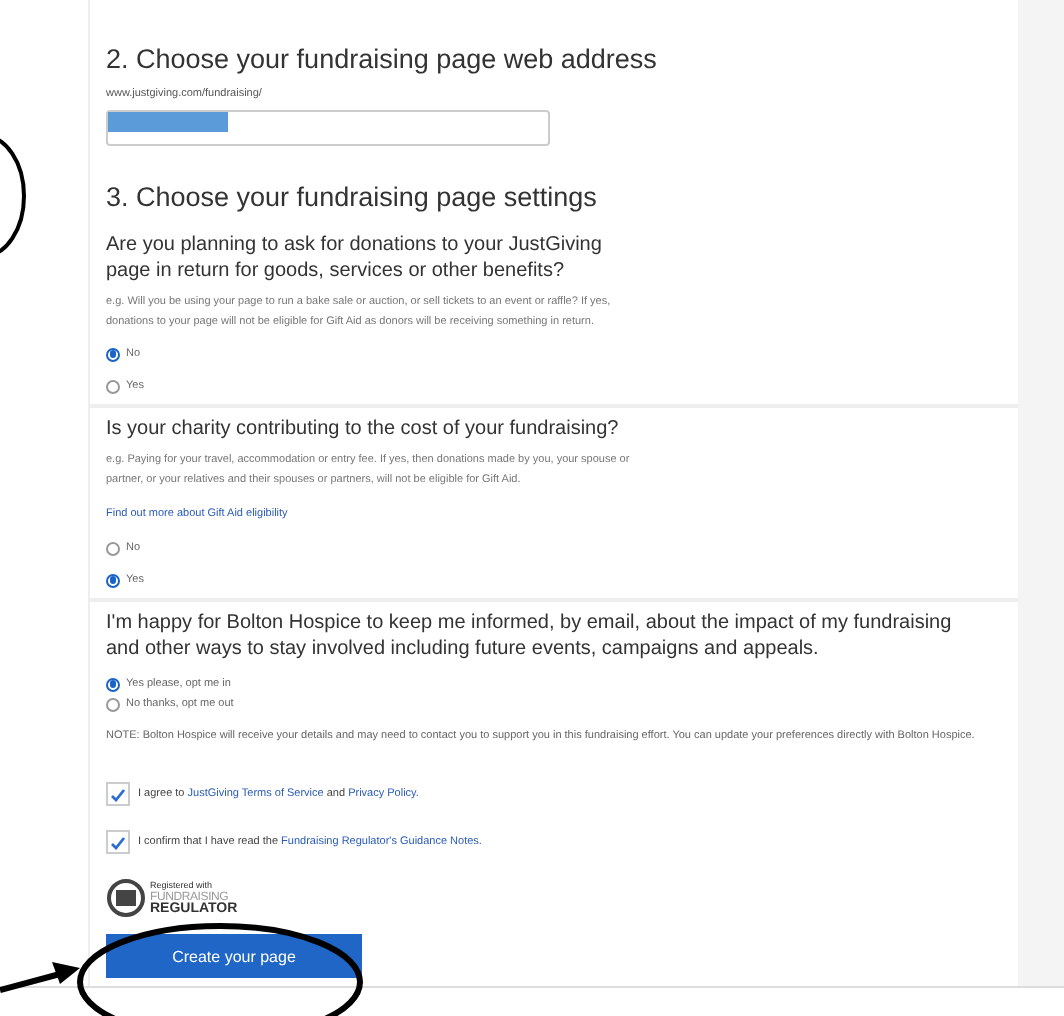  What do you see at coordinates (382, 59) in the screenshot?
I see `section-heading: 2. Choose your fundraising page web address` at bounding box center [382, 59].